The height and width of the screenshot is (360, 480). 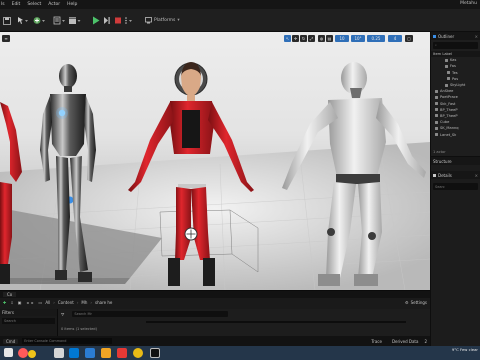 I want to click on derived-data-button: Derived Data, so click(x=405, y=341).